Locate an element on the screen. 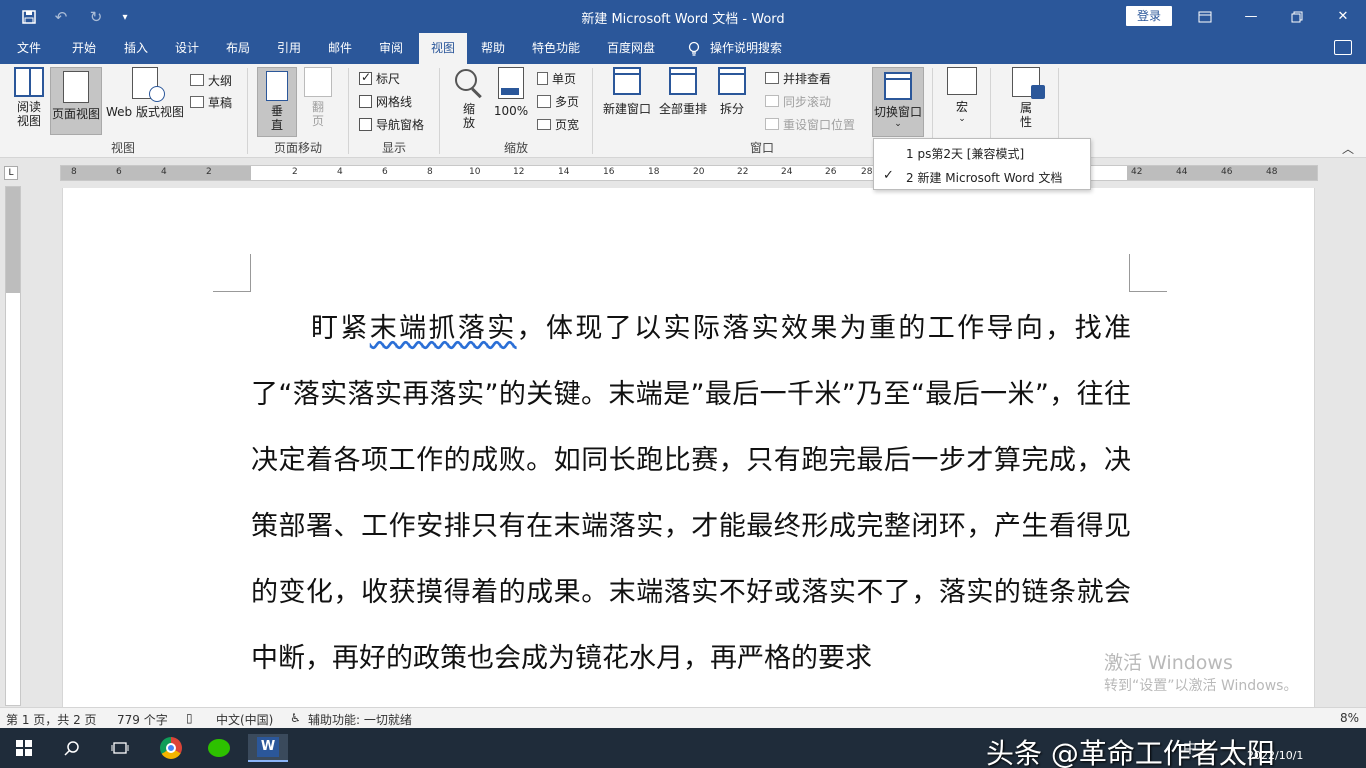 This screenshot has width=1366, height=768. tab-file: 文件 is located at coordinates (29, 48).